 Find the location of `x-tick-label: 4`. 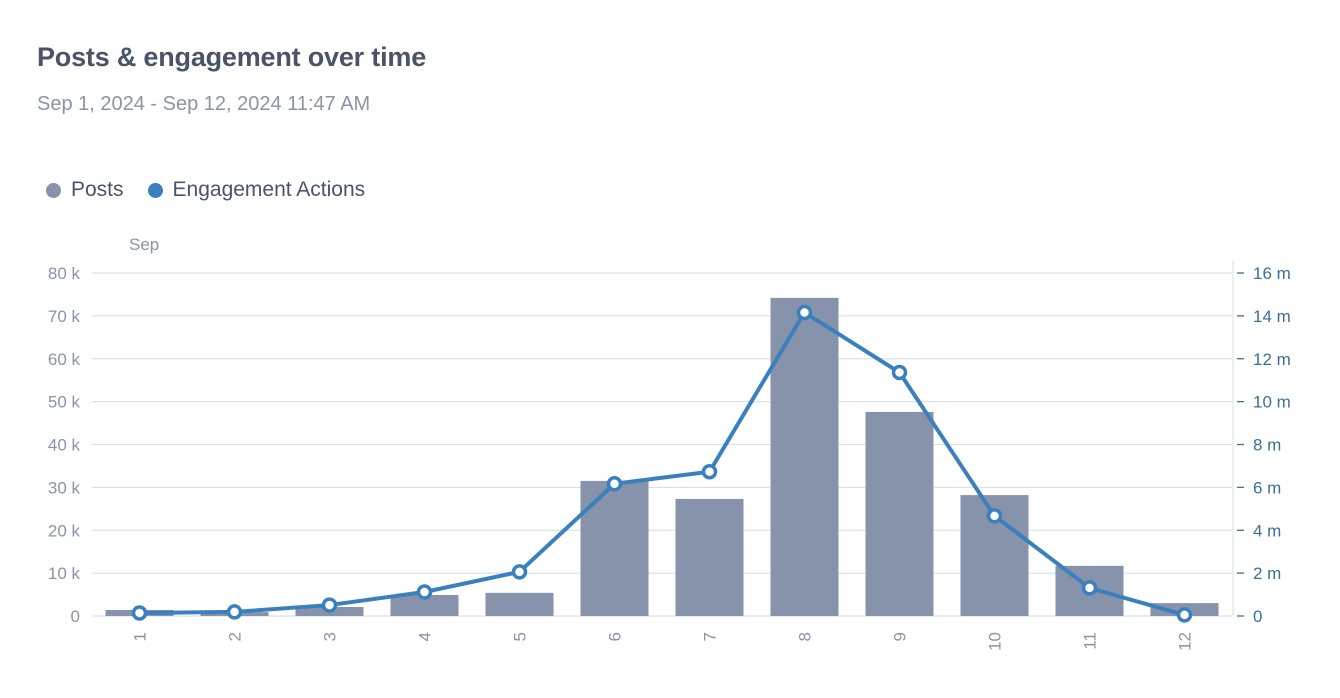

x-tick-label: 4 is located at coordinates (425, 636).